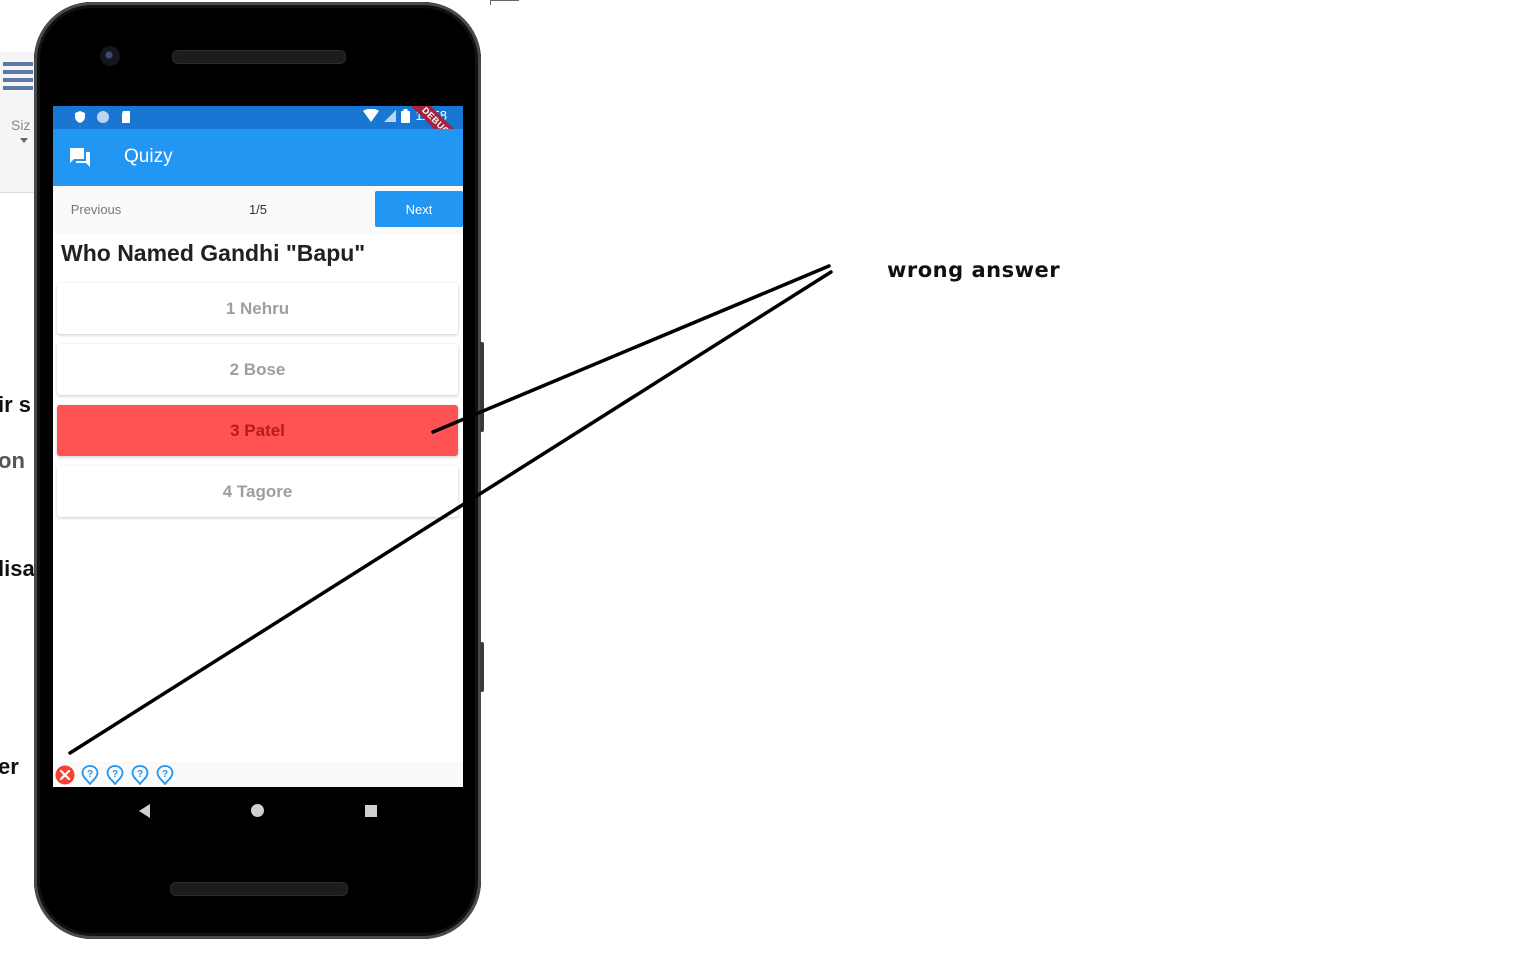 This screenshot has width=1516, height=960. What do you see at coordinates (406, 115) in the screenshot?
I see `battery-icon` at bounding box center [406, 115].